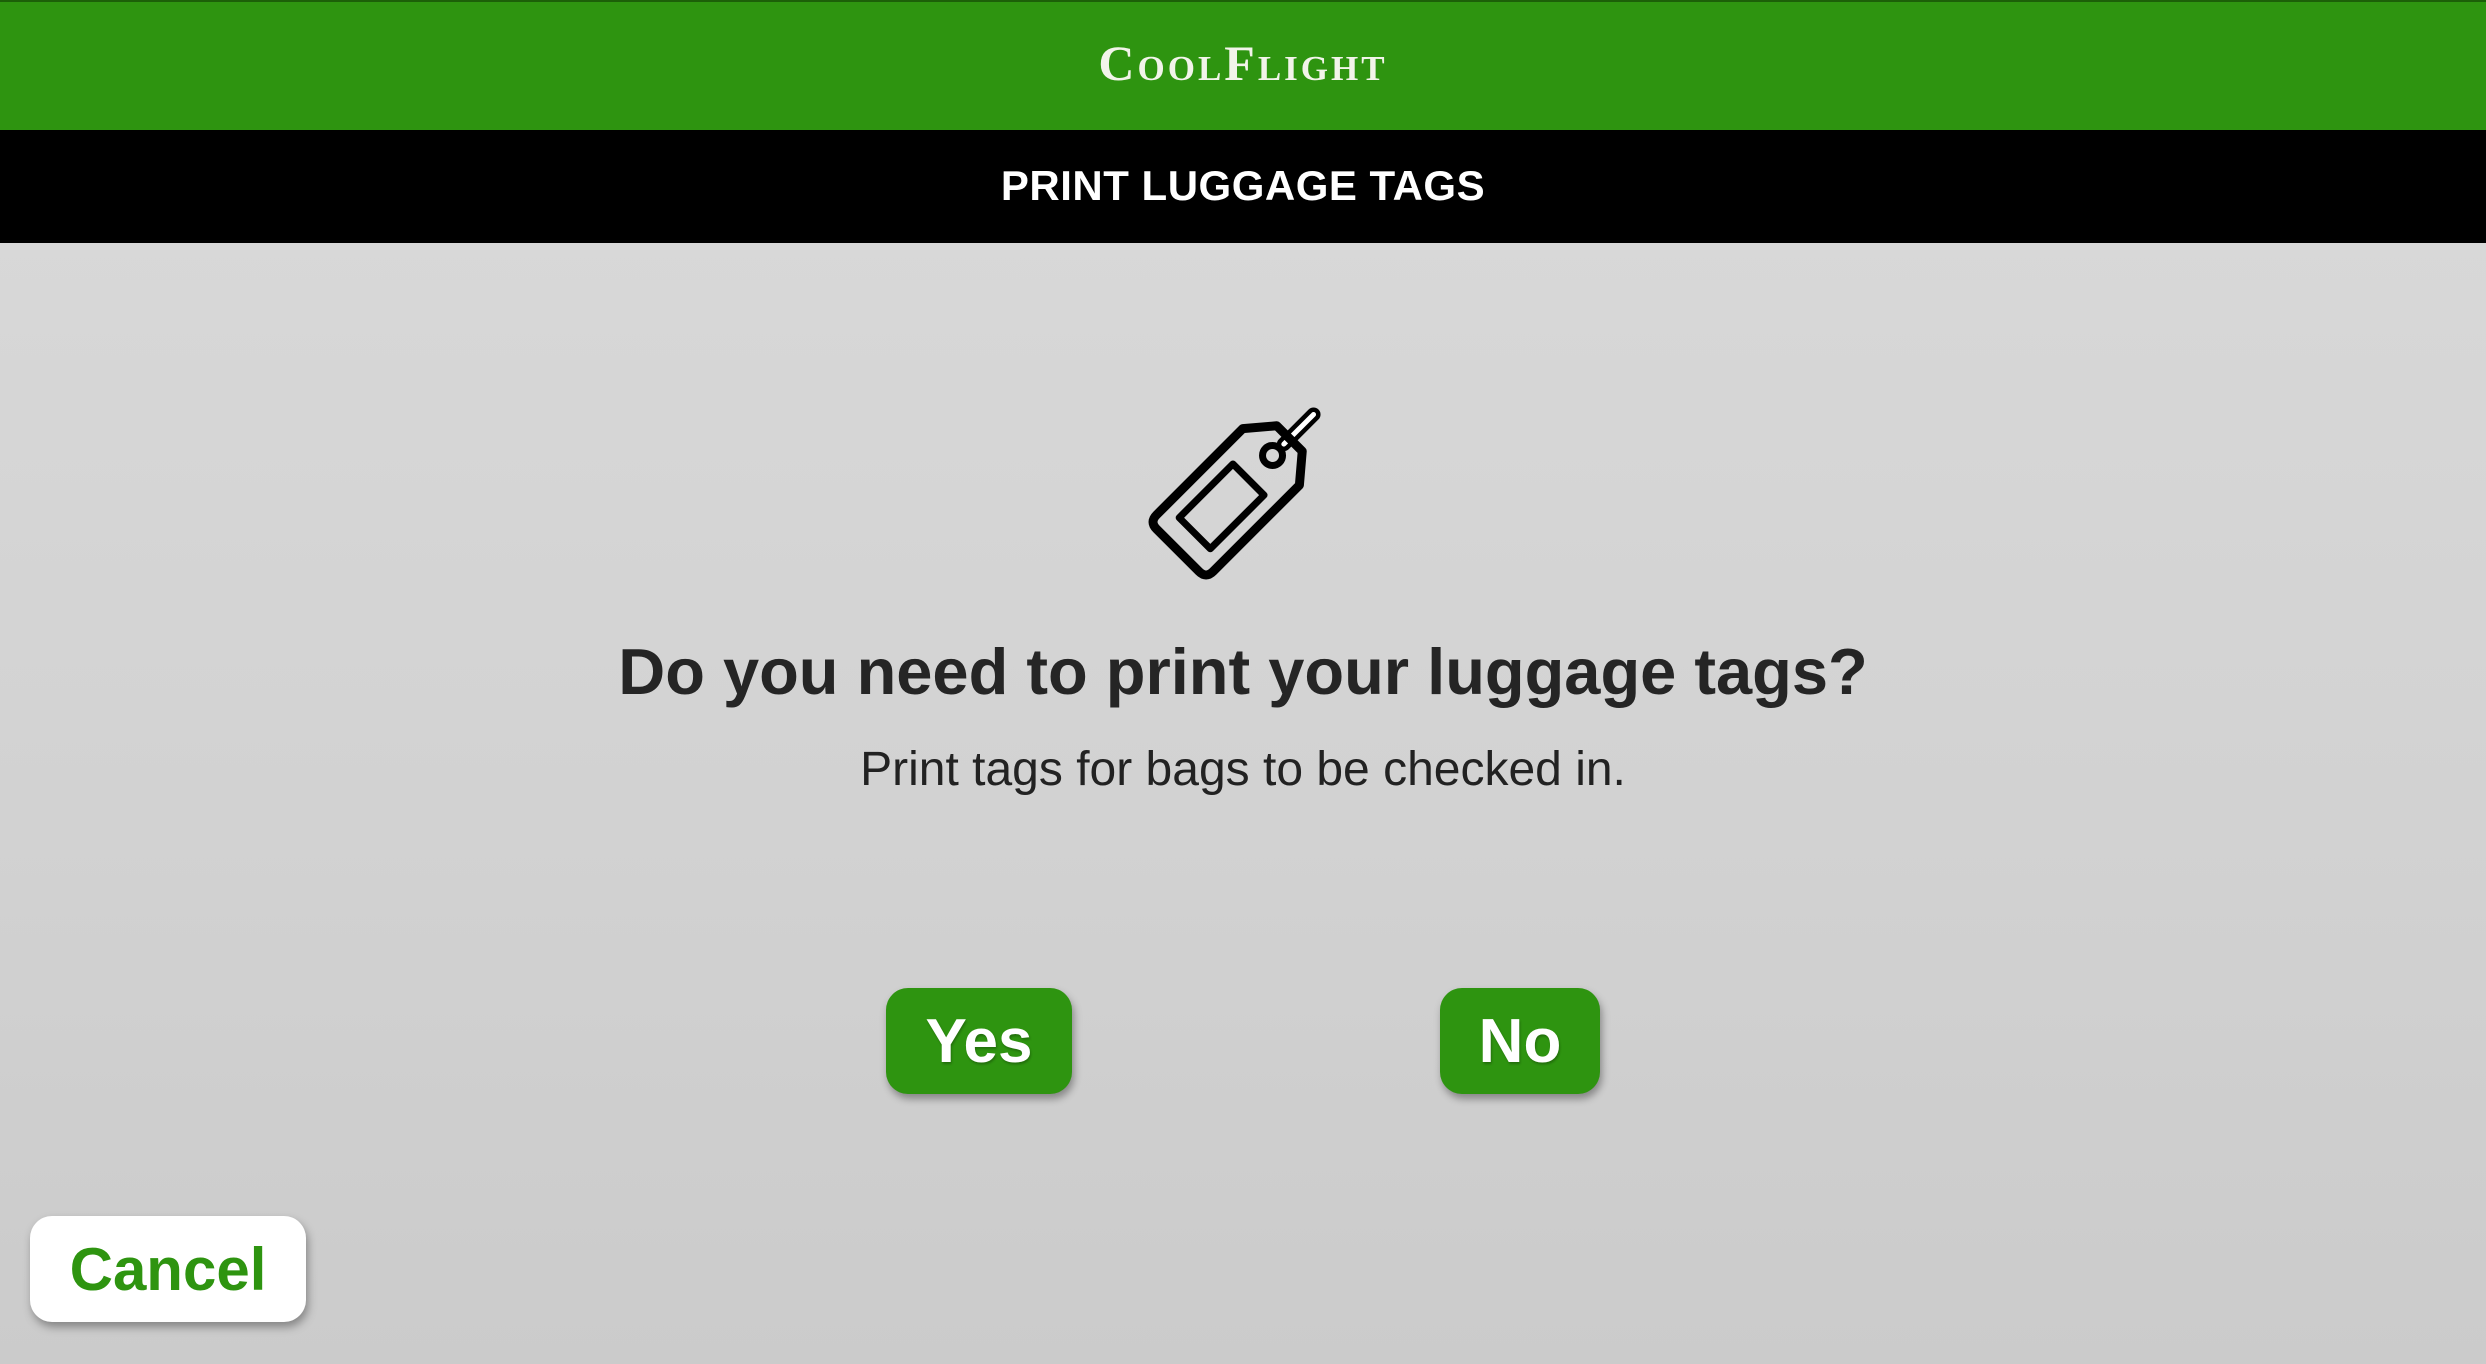  I want to click on page-title-bar: PRINT LUGGAGE TAGS, so click(1243, 186).